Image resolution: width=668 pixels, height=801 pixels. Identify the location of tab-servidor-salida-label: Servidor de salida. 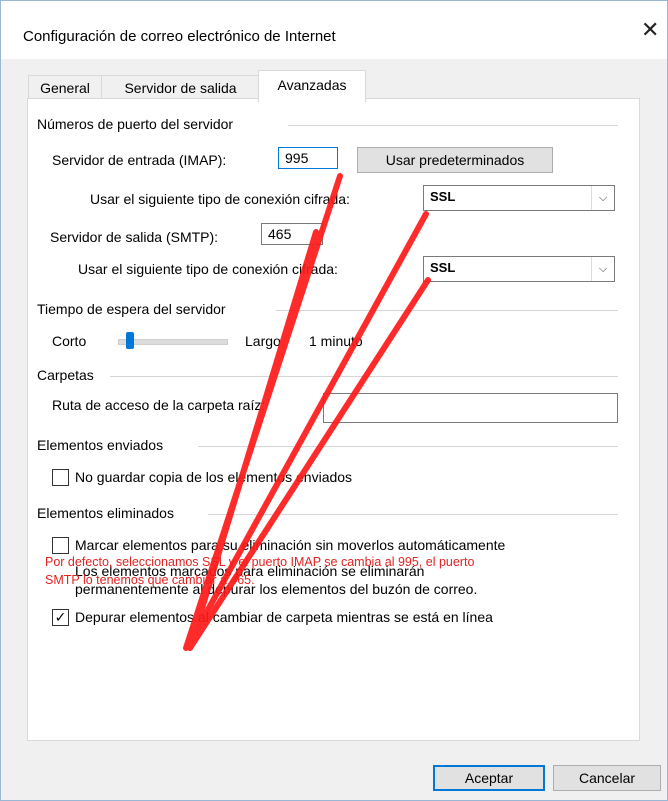
(180, 88).